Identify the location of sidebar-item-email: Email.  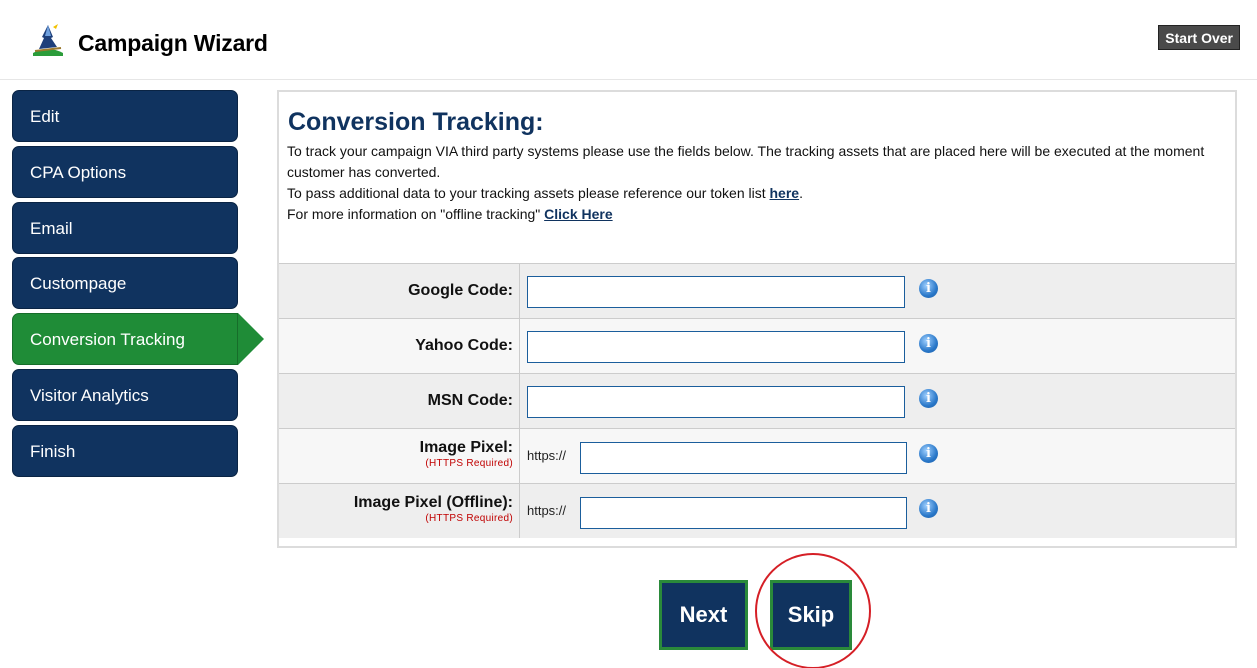
(125, 227).